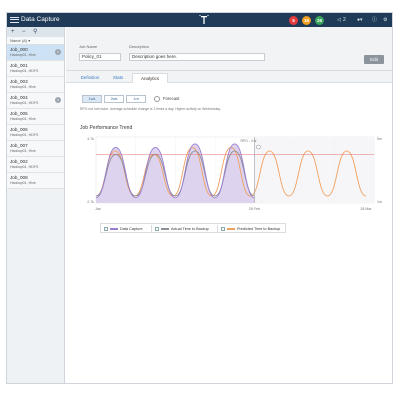 Image resolution: width=400 pixels, height=400 pixels. What do you see at coordinates (100, 57) in the screenshot?
I see `job-name-field: Policy_01` at bounding box center [100, 57].